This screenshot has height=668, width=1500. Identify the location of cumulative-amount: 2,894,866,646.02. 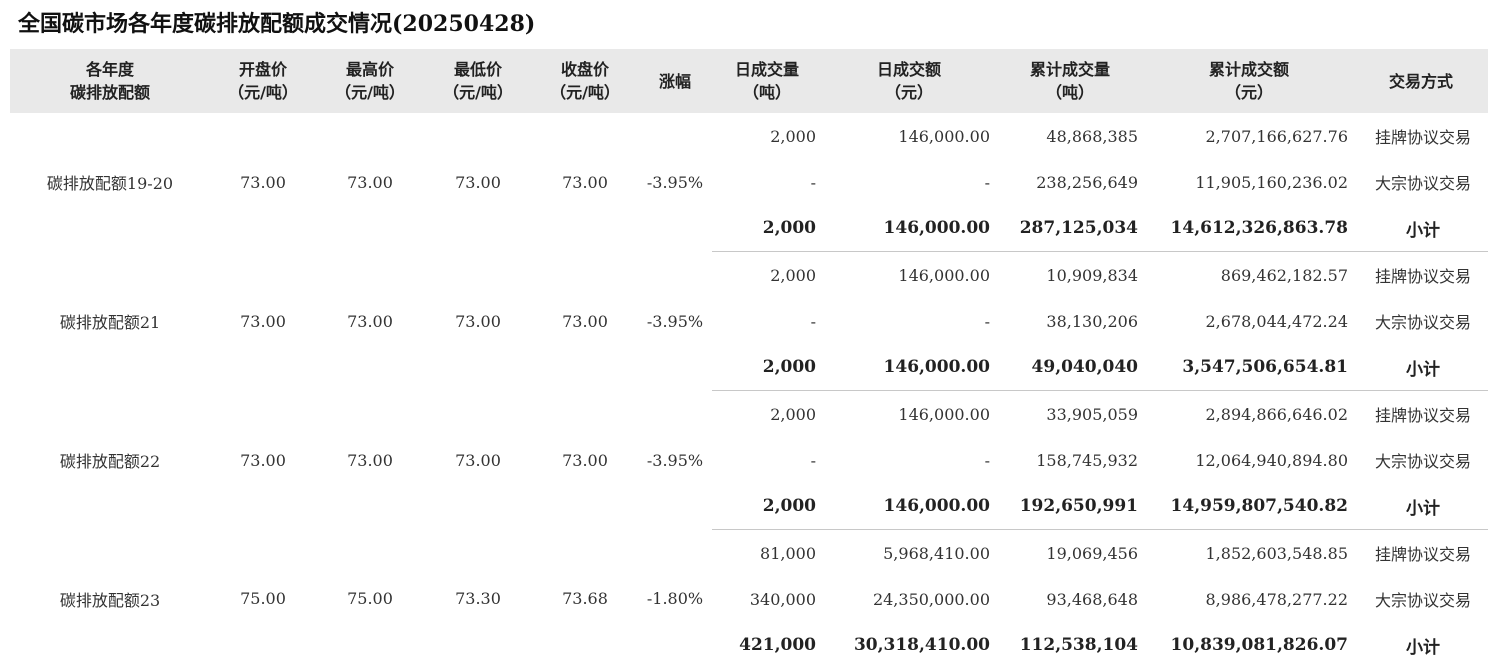
(1249, 414).